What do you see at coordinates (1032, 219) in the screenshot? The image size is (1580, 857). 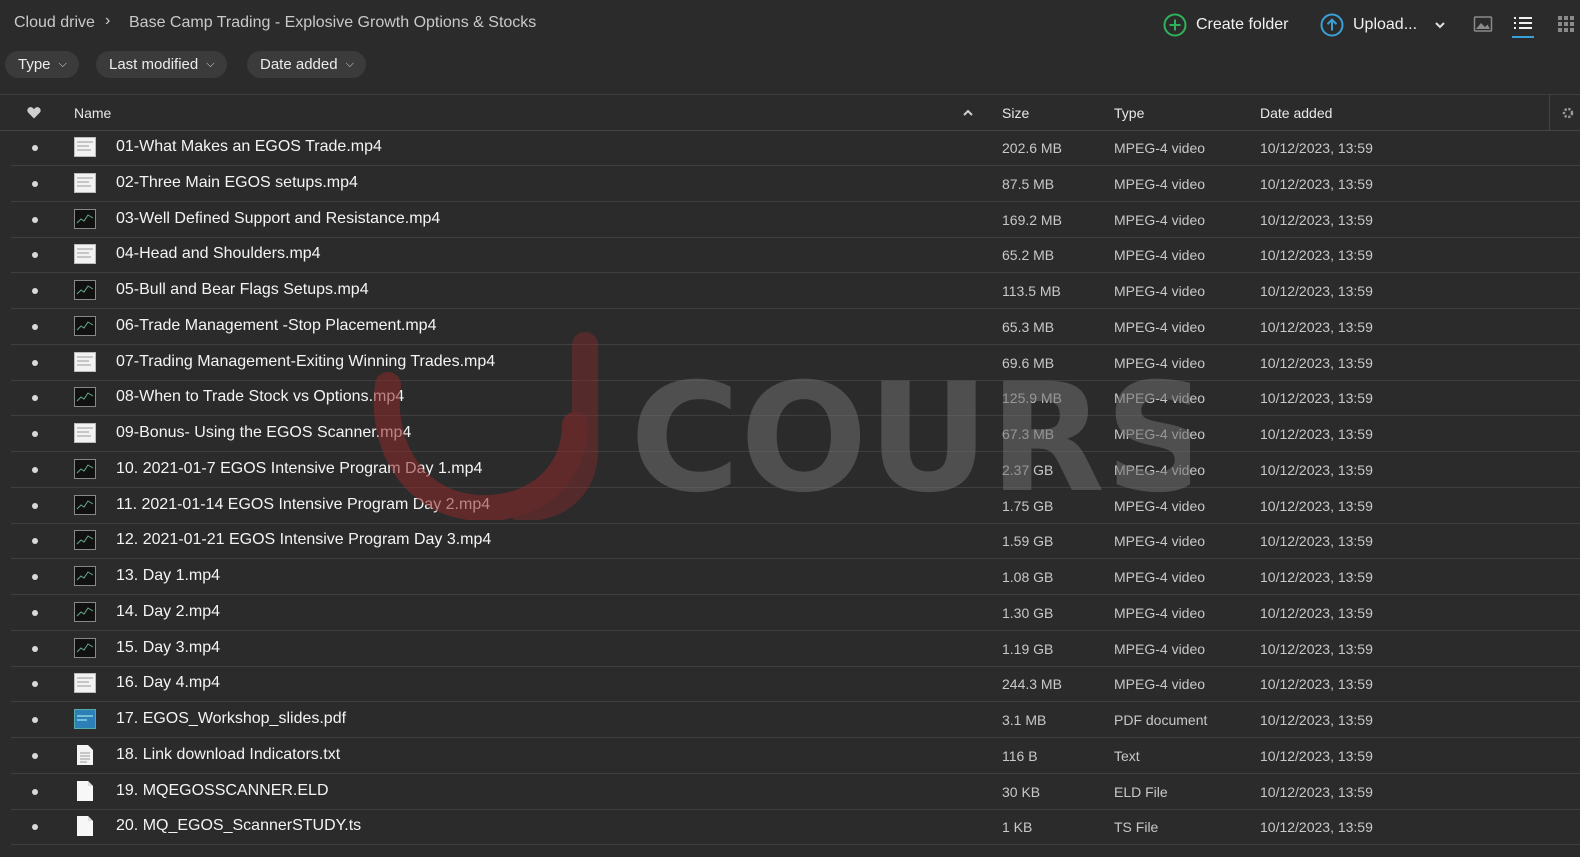 I see `file-size: 169.2 MB` at bounding box center [1032, 219].